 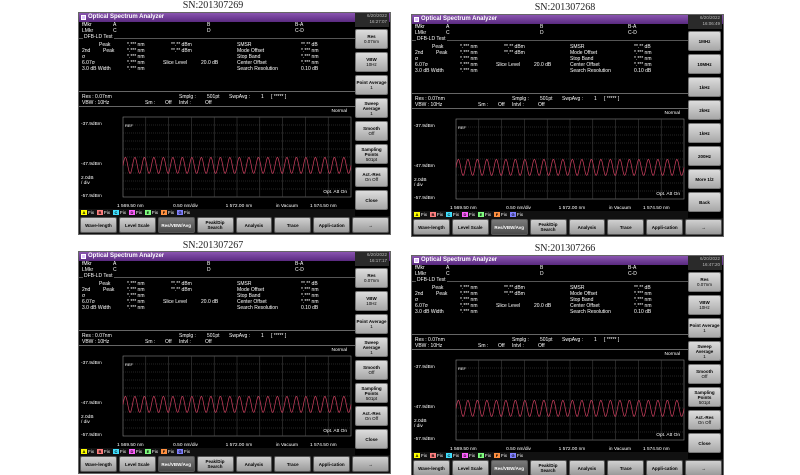 I want to click on softkey-3: 1kHz, so click(x=704, y=87).